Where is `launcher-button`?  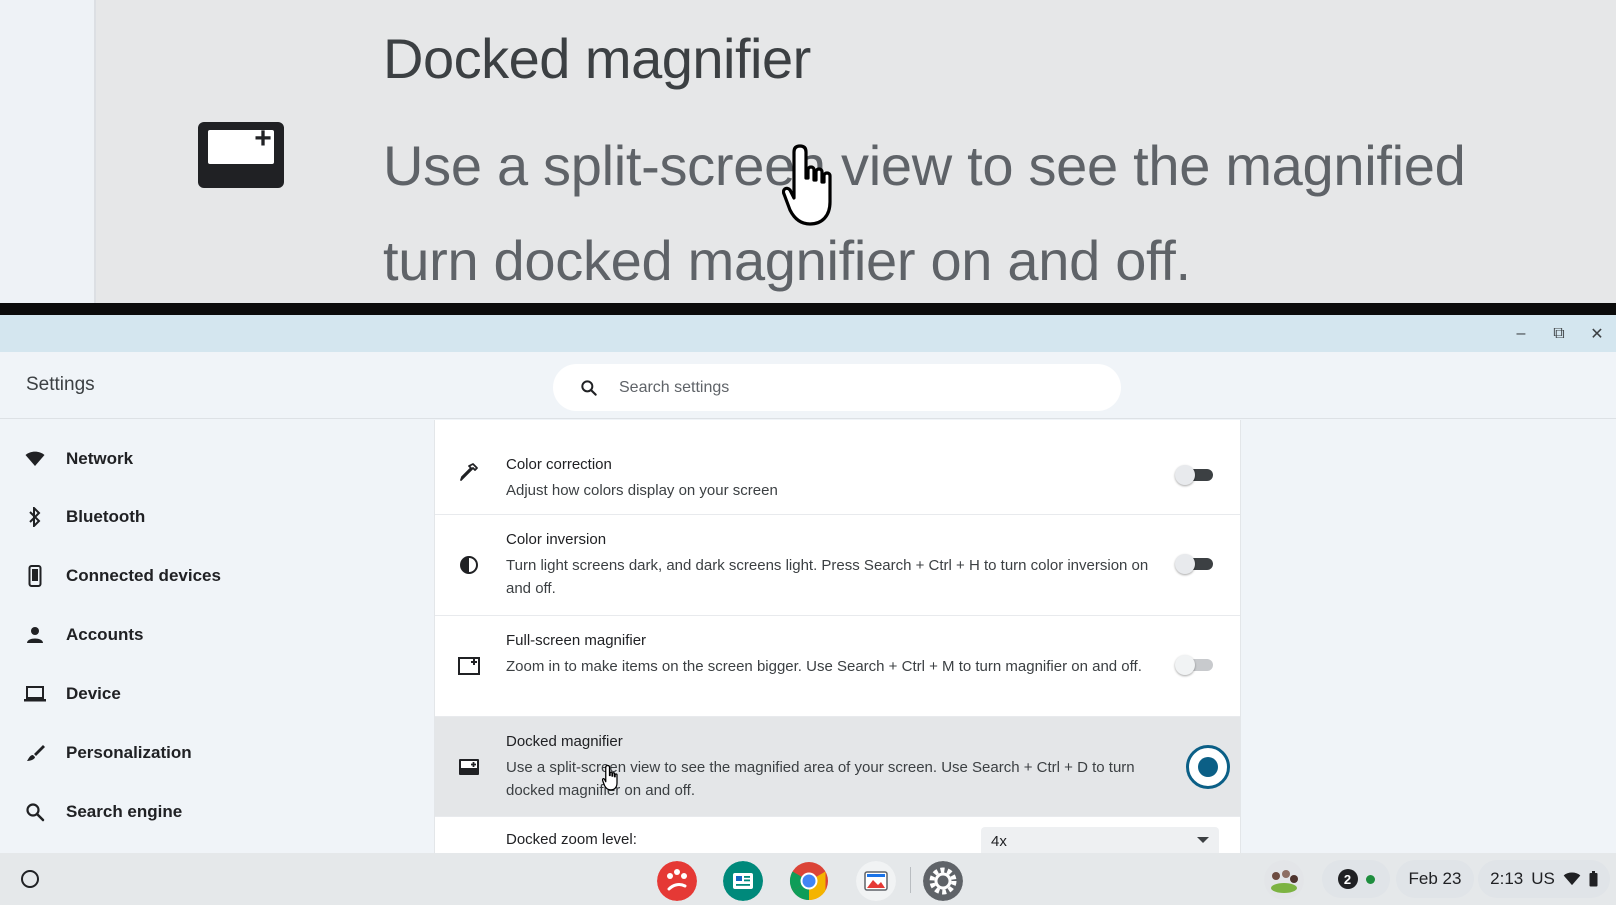
launcher-button is located at coordinates (30, 879).